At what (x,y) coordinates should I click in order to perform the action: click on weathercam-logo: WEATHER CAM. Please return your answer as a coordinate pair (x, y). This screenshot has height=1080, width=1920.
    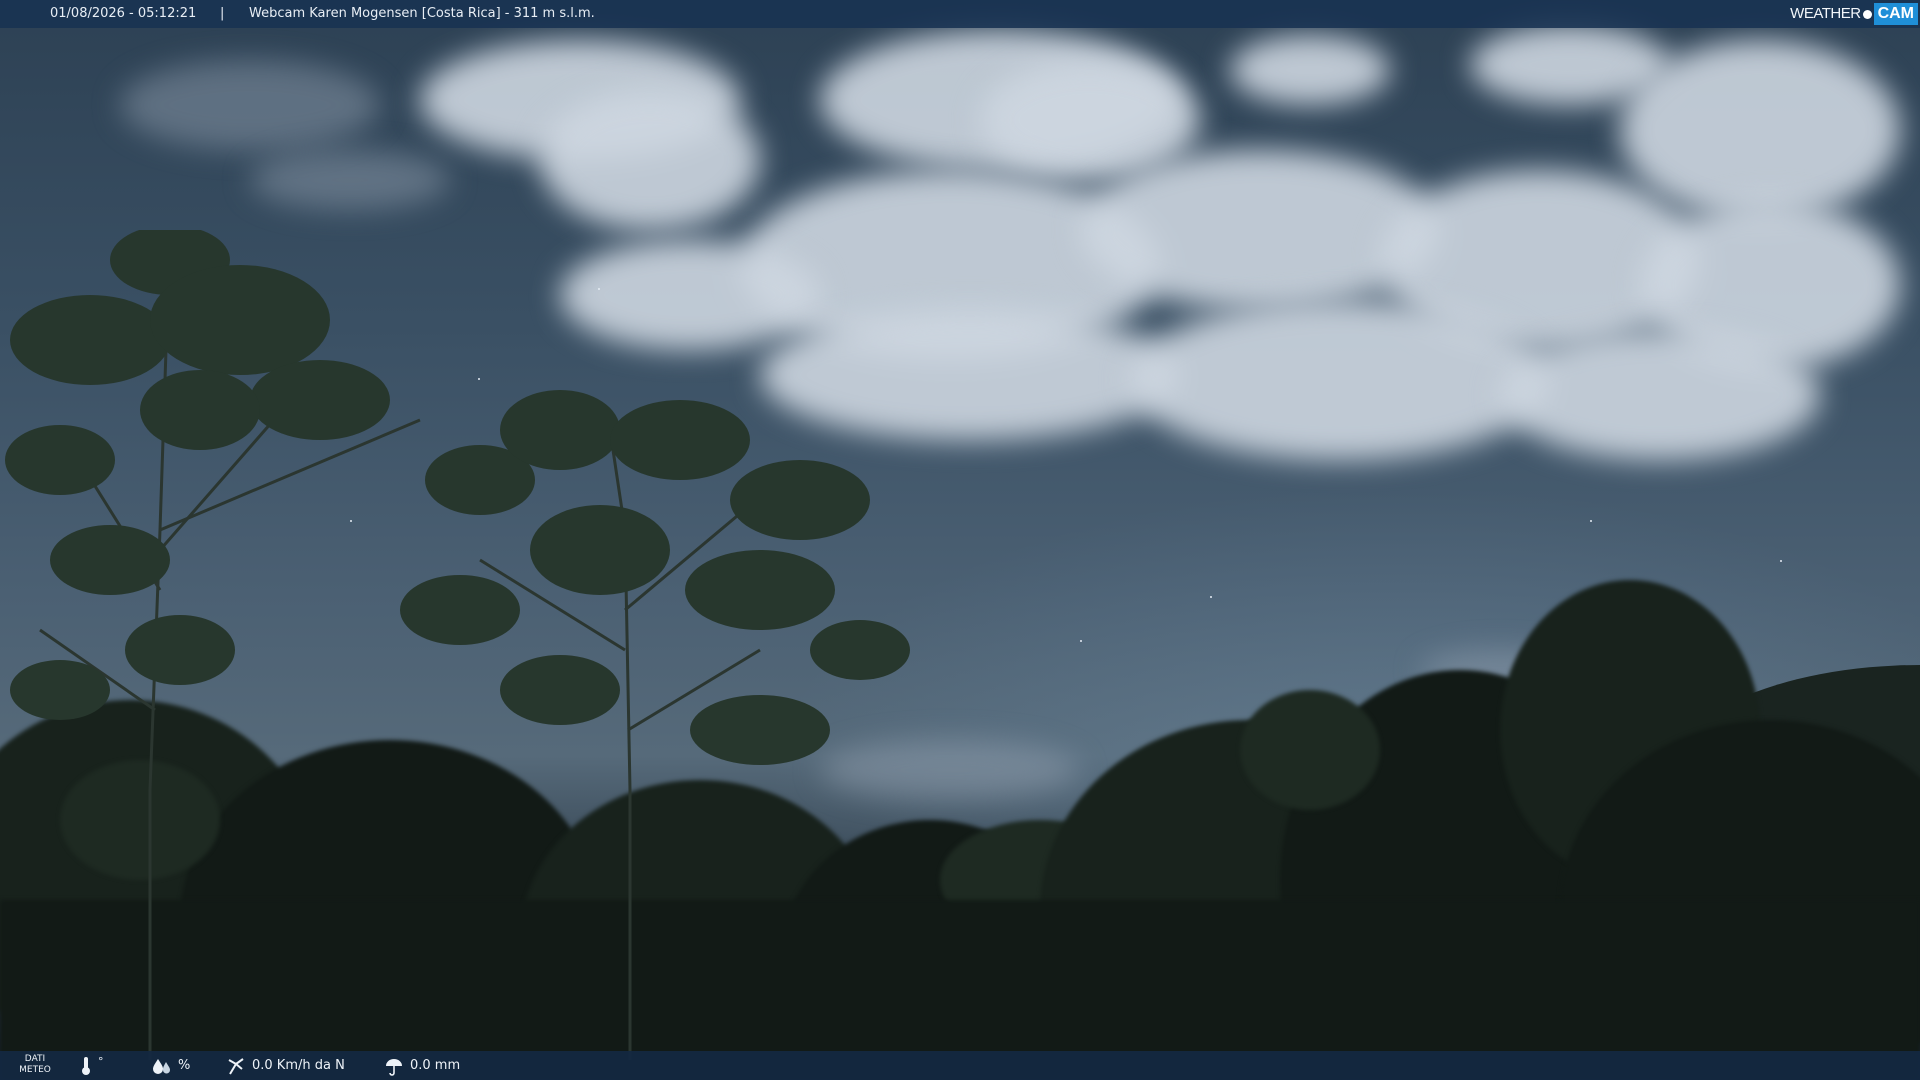
    Looking at the image, I should click on (1854, 14).